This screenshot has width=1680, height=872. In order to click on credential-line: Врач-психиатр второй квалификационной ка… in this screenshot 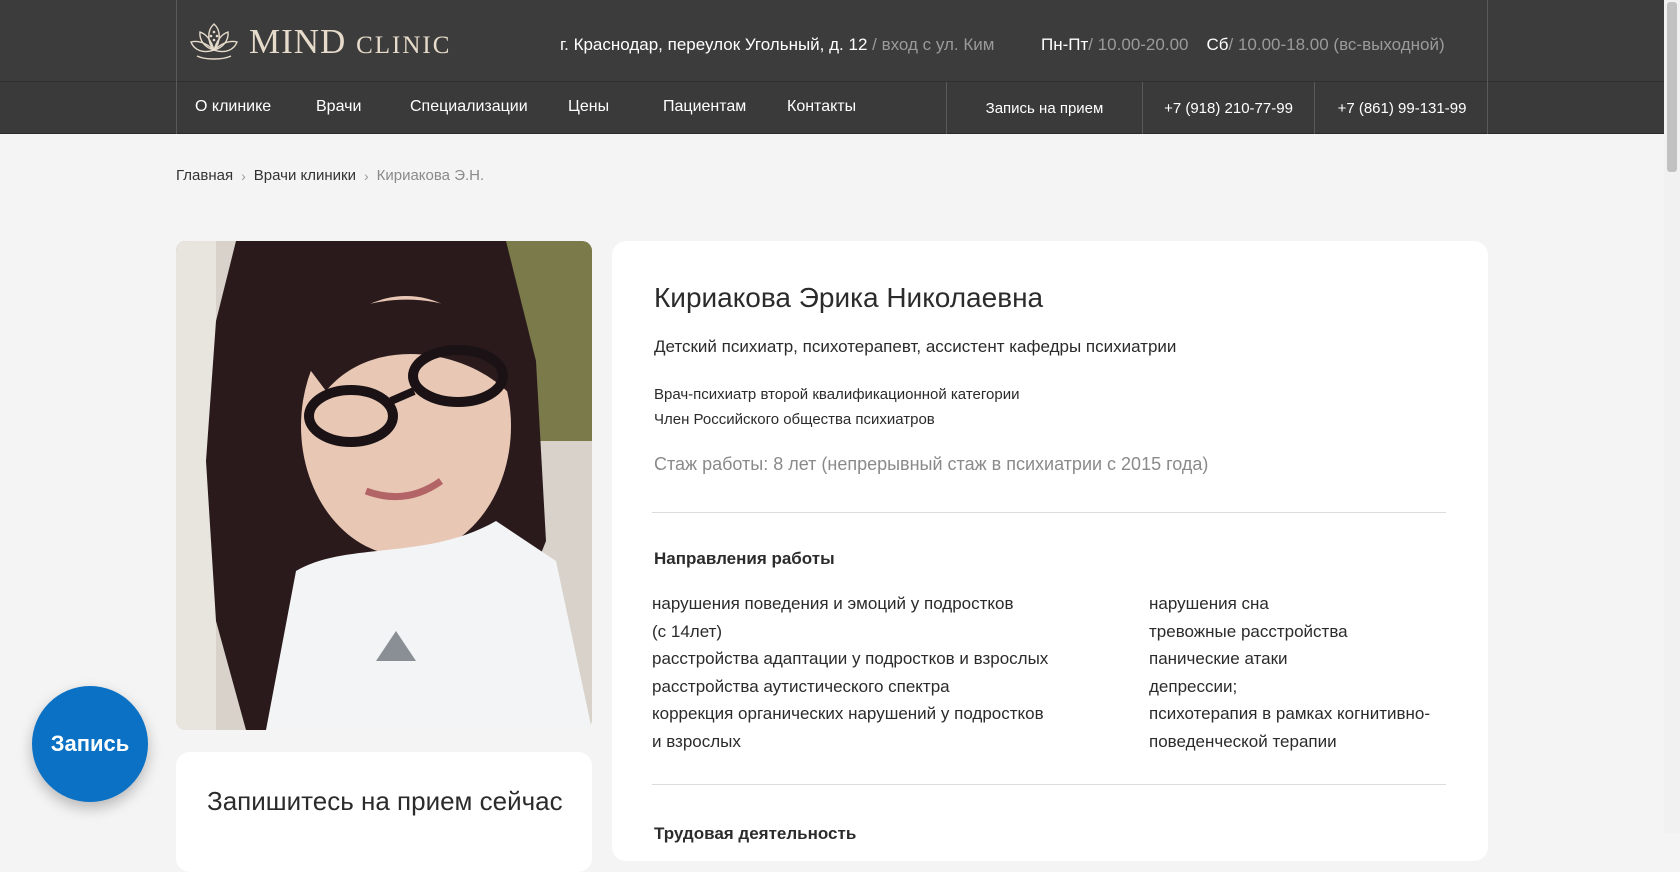, I will do `click(837, 394)`.